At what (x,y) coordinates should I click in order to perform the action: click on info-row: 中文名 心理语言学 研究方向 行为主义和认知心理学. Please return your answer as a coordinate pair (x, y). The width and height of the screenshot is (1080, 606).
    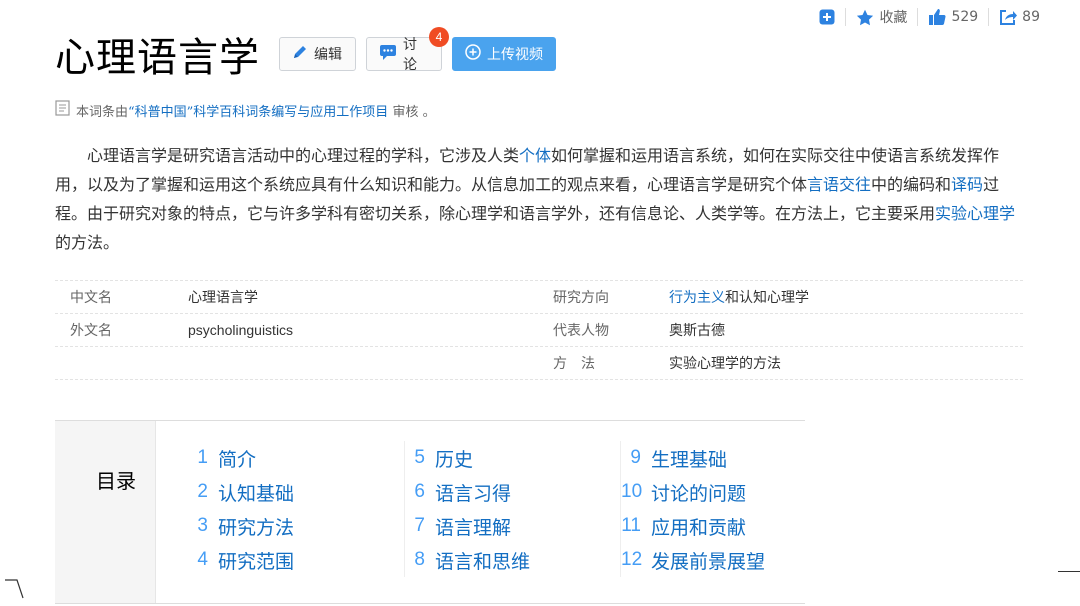
    Looking at the image, I should click on (539, 297).